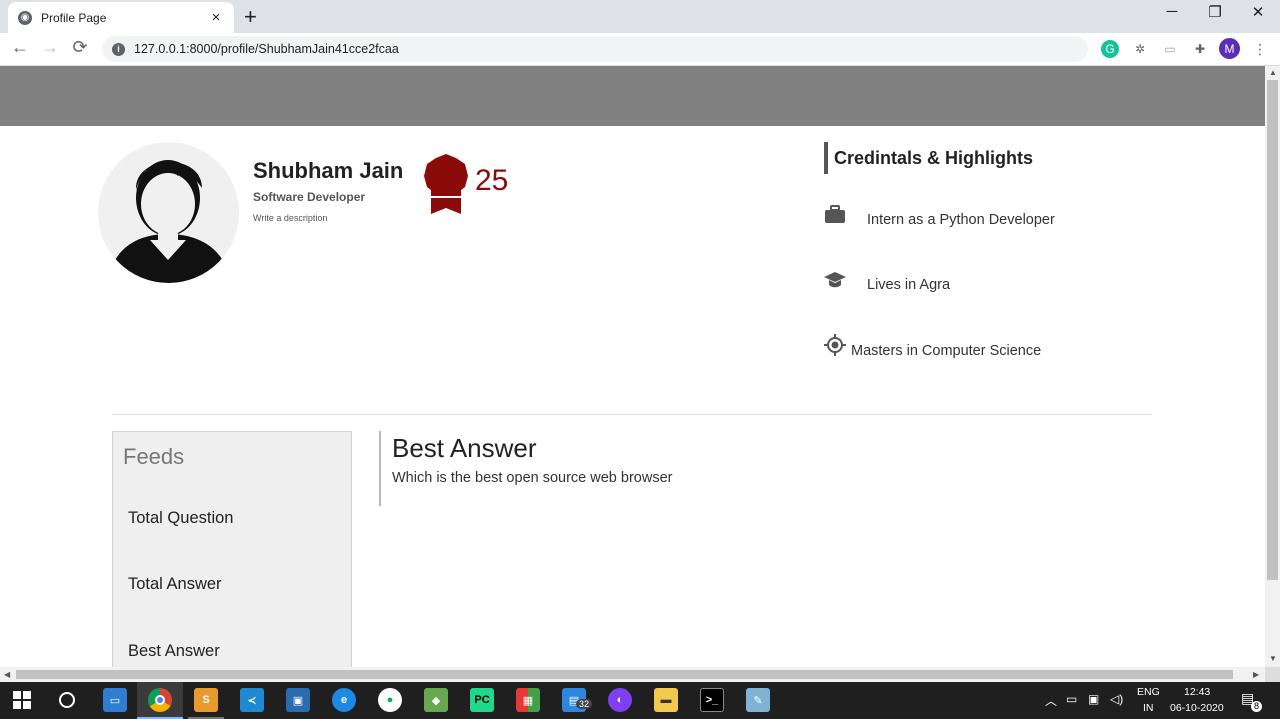  What do you see at coordinates (50, 47) in the screenshot?
I see `forward-button: →` at bounding box center [50, 47].